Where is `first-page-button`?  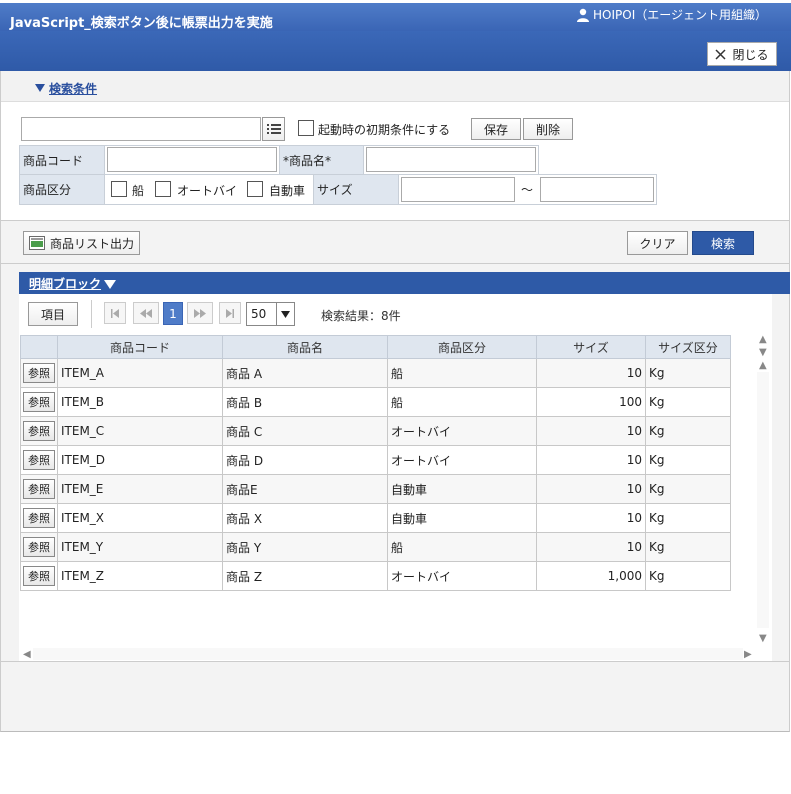
first-page-button is located at coordinates (115, 313).